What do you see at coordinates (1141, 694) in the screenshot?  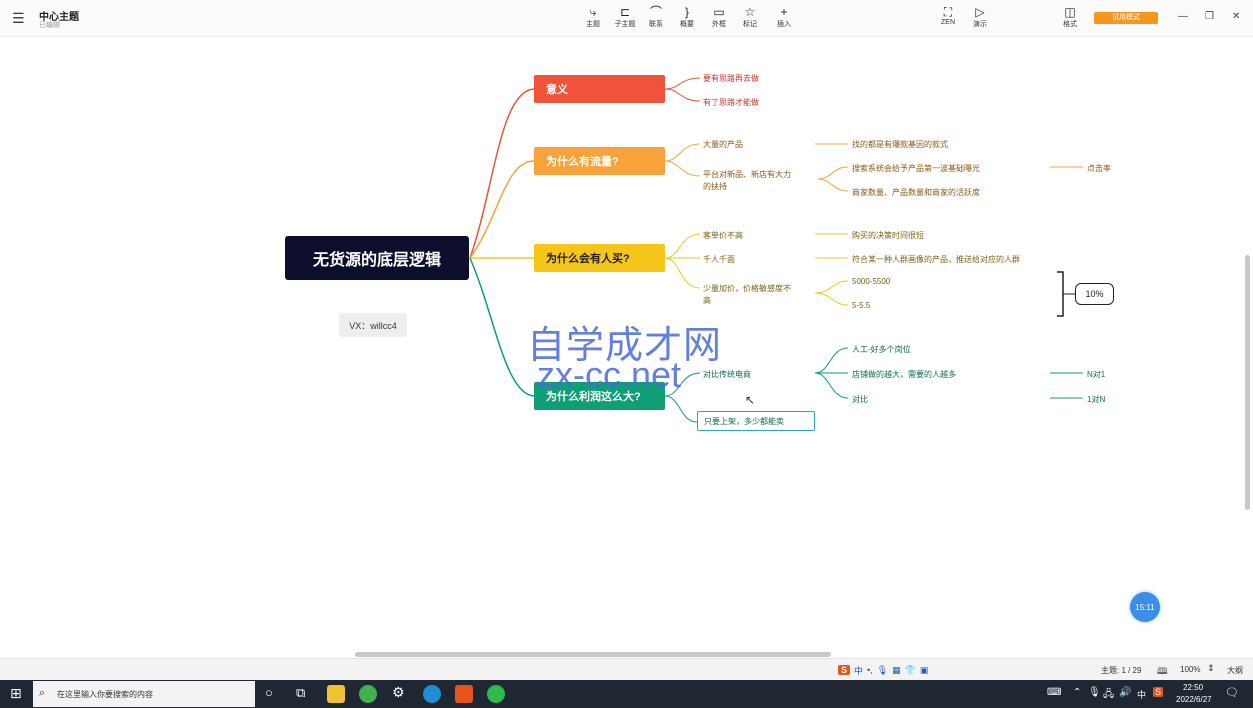 I see `ime-tray-indicator: 中` at bounding box center [1141, 694].